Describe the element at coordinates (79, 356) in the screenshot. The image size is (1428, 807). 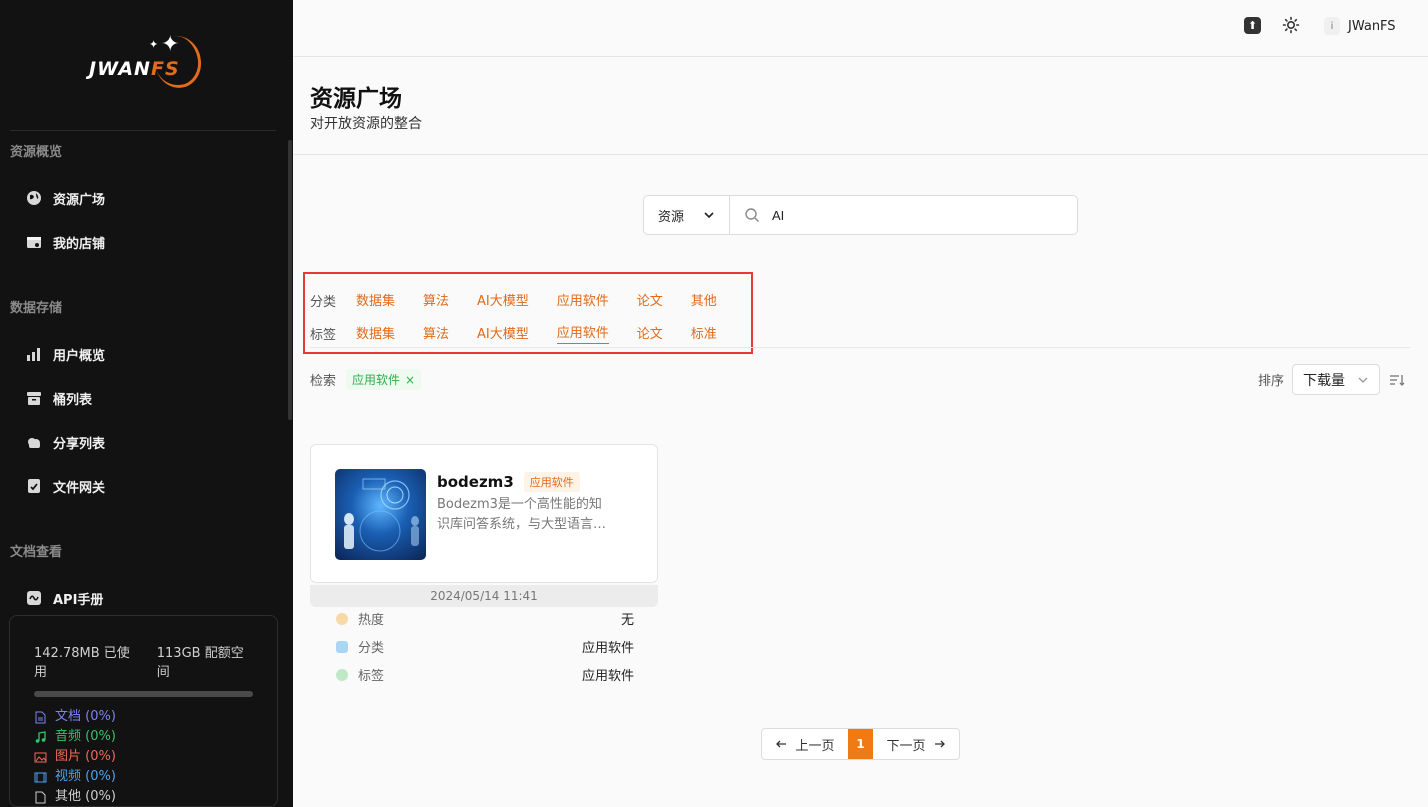
I see `sidebar-item-label: 用户概览` at that location.